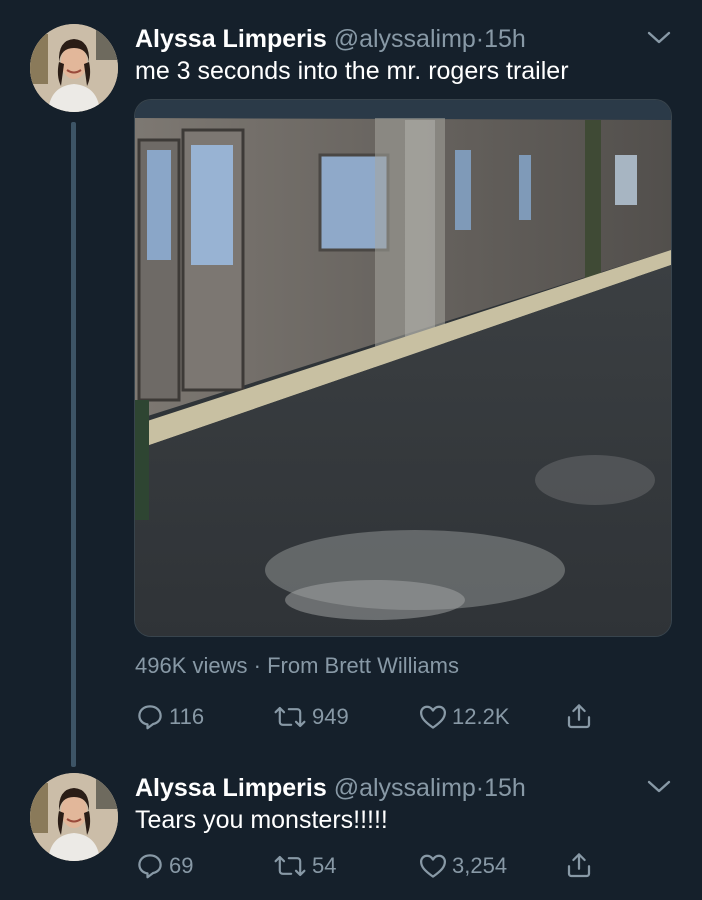  I want to click on media-meta: 496K views · From Brett Williams, so click(297, 666).